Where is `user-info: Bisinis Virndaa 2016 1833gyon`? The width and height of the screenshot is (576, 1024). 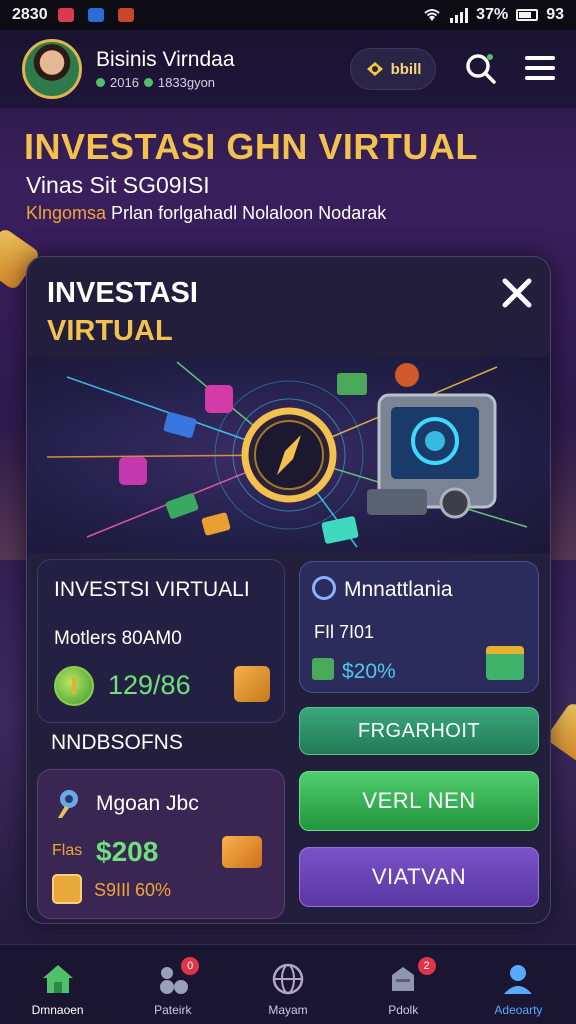 user-info: Bisinis Virndaa 2016 1833gyon is located at coordinates (165, 69).